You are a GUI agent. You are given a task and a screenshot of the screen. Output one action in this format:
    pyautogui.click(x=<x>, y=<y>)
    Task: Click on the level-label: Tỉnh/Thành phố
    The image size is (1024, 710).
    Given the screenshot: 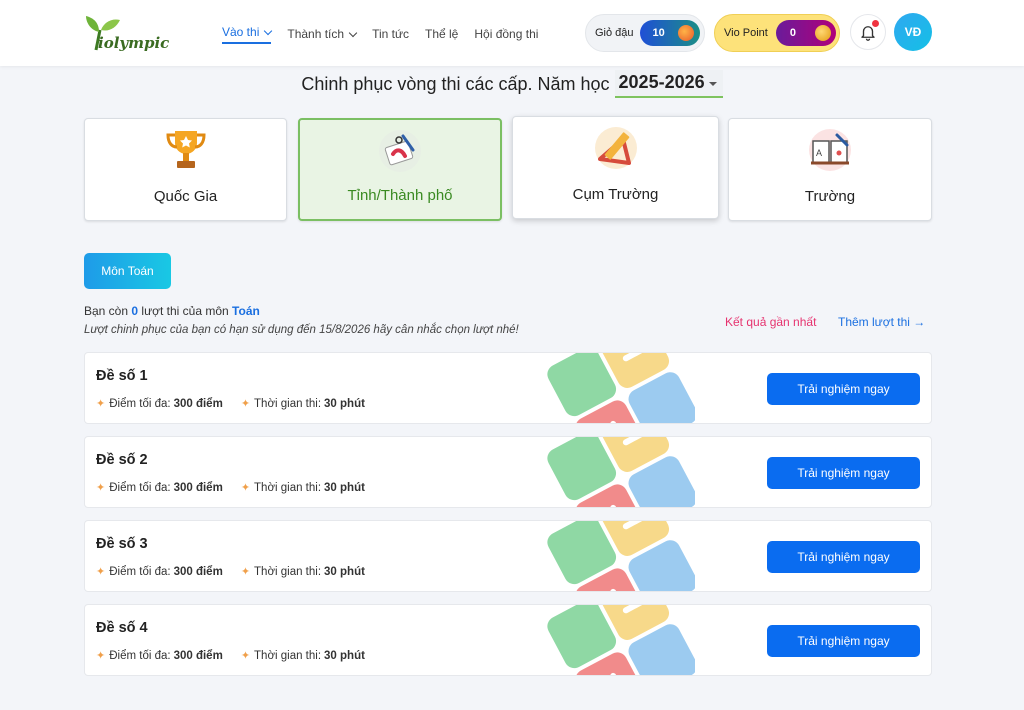 What is the action you would take?
    pyautogui.click(x=400, y=195)
    